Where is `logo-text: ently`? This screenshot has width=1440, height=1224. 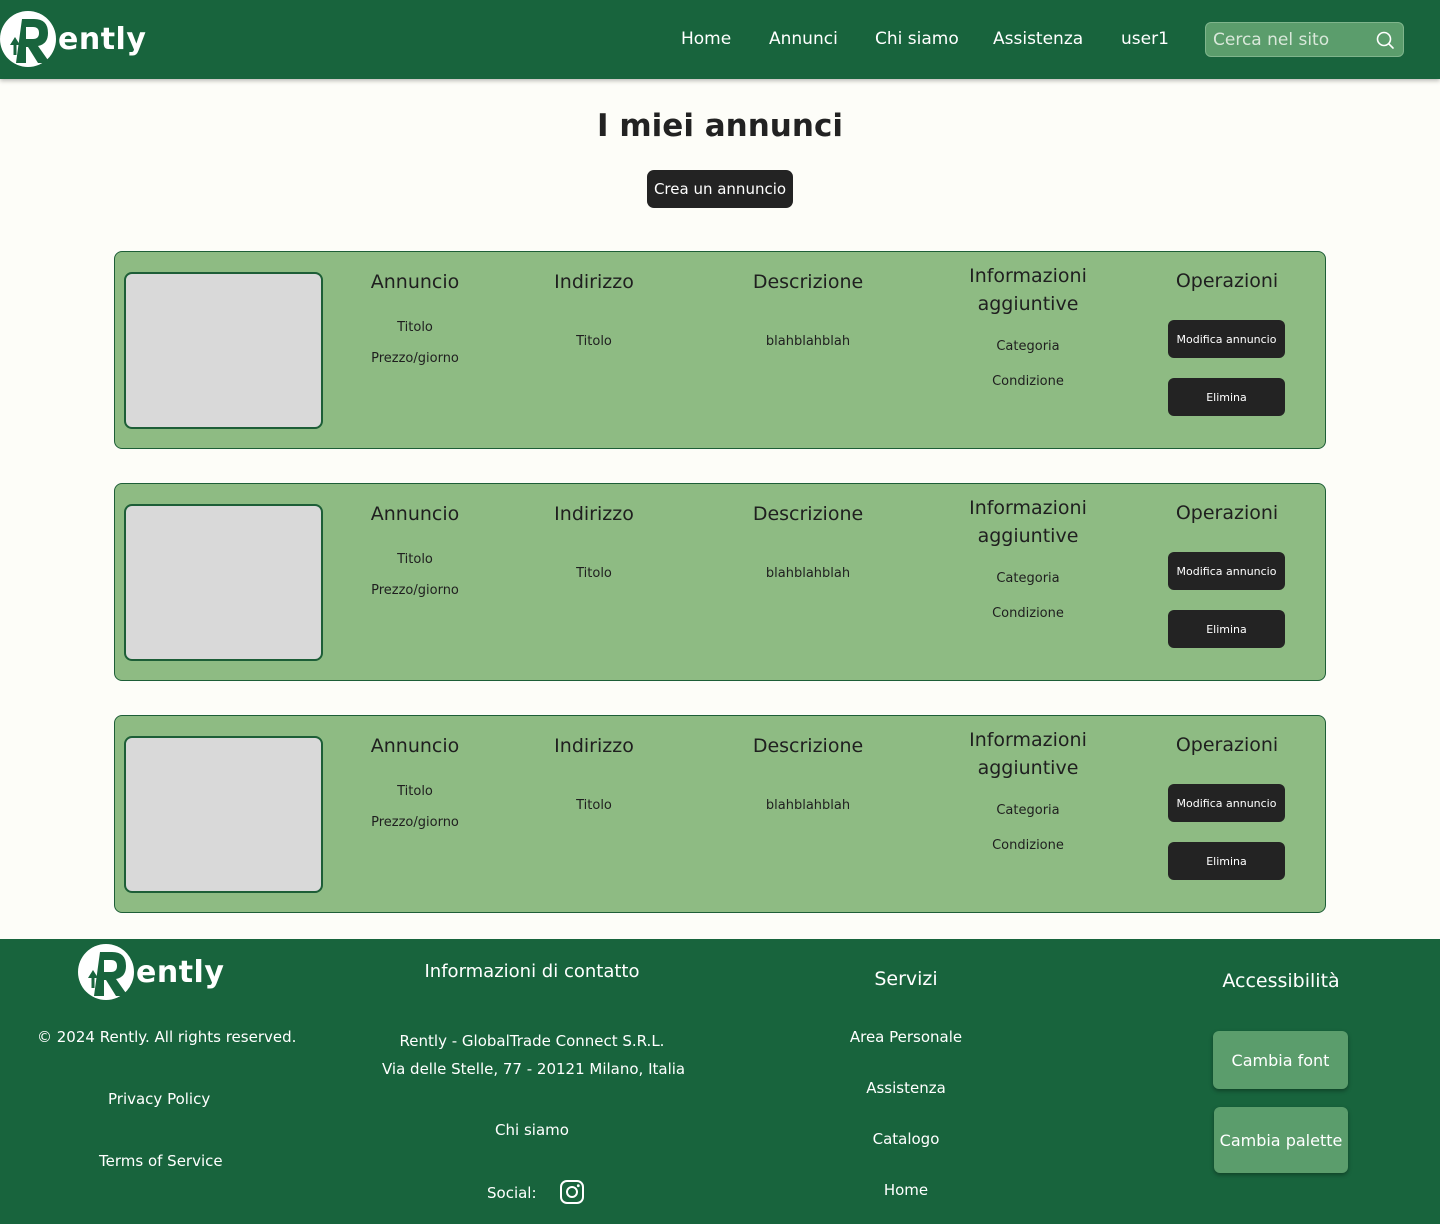
logo-text: ently is located at coordinates (102, 39).